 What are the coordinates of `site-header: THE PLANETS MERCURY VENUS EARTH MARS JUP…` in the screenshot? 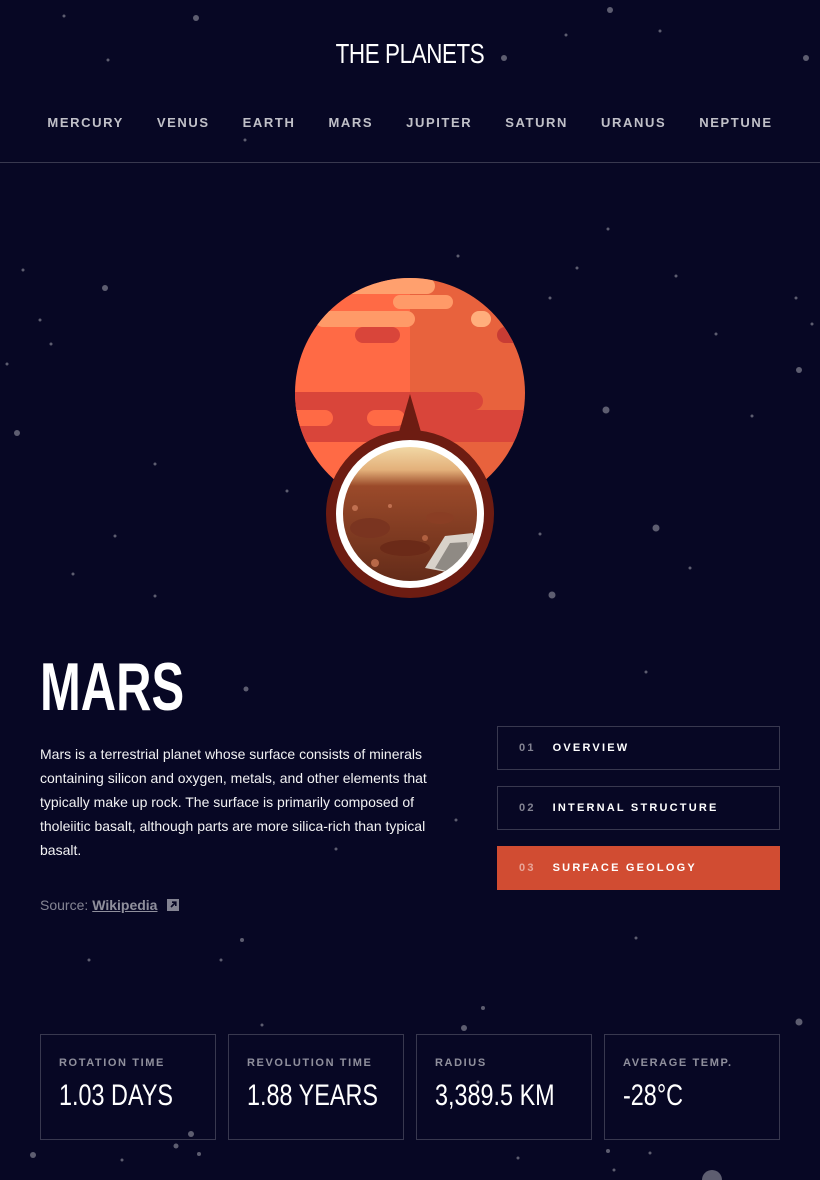 It's located at (410, 81).